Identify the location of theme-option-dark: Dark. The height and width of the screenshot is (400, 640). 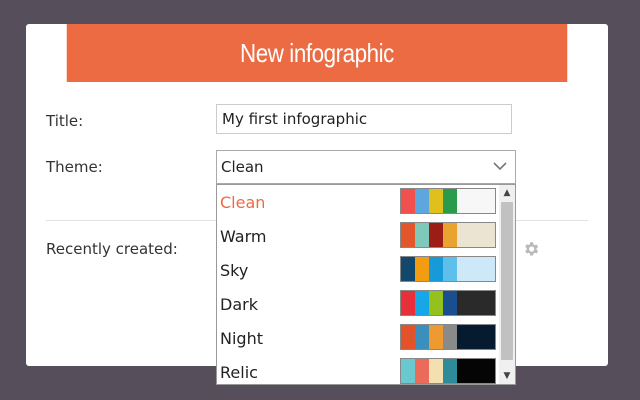
(358, 304).